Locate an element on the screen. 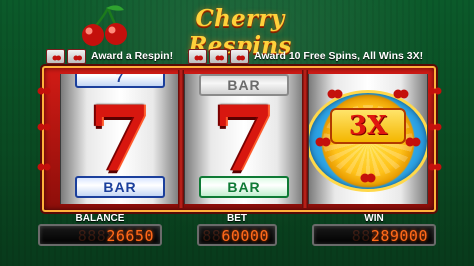  cherry-pair-icon is located at coordinates (104, 25).